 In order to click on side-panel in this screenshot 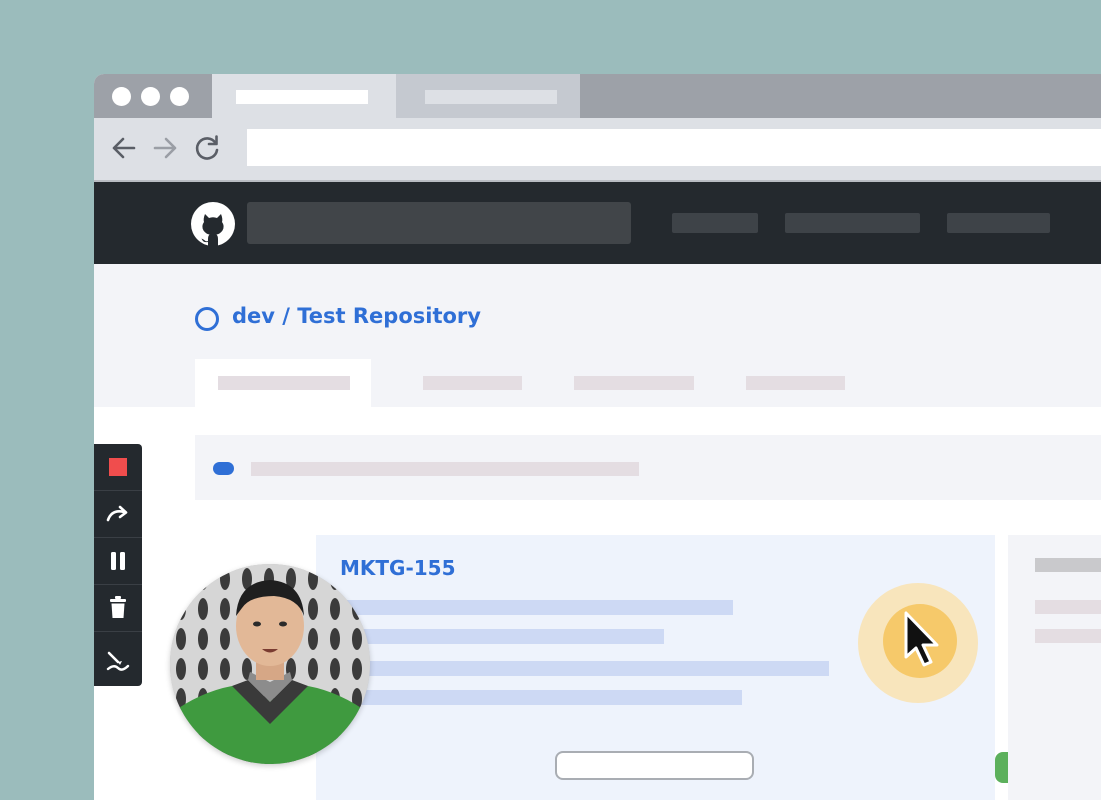, I will do `click(1054, 667)`.